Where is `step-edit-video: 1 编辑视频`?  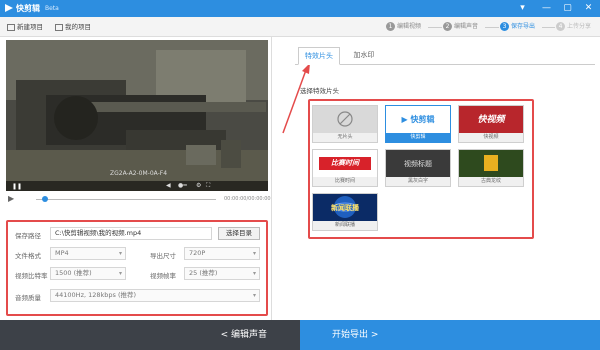 step-edit-video: 1 编辑视频 is located at coordinates (403, 27).